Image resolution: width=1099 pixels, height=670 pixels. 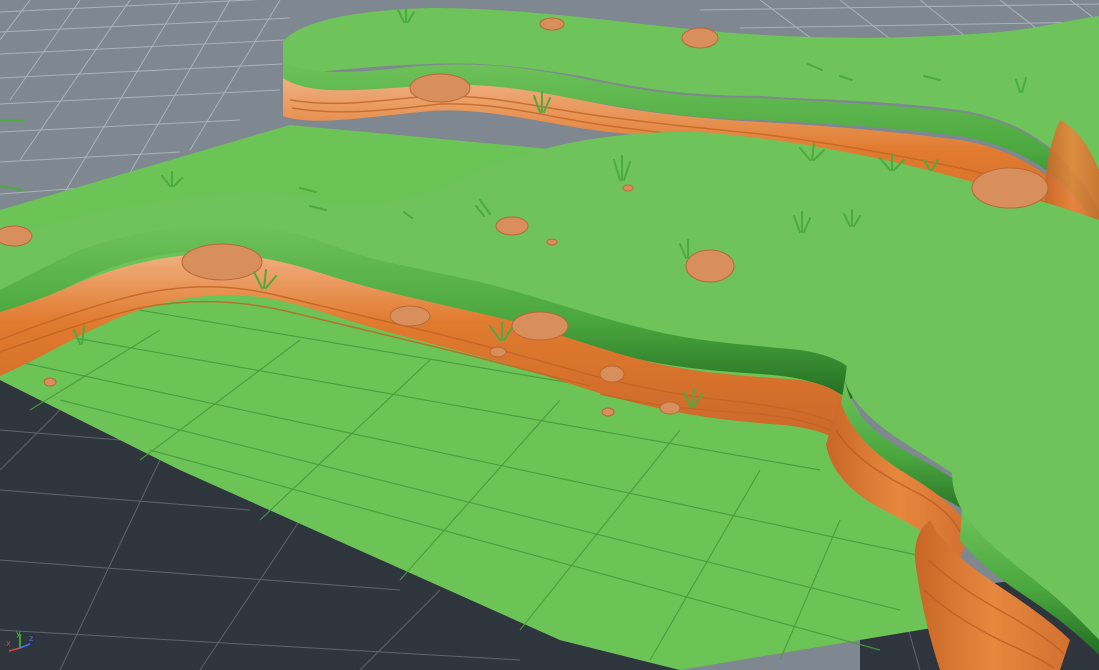 I want to click on axis-y-label: y, so click(x=18, y=633).